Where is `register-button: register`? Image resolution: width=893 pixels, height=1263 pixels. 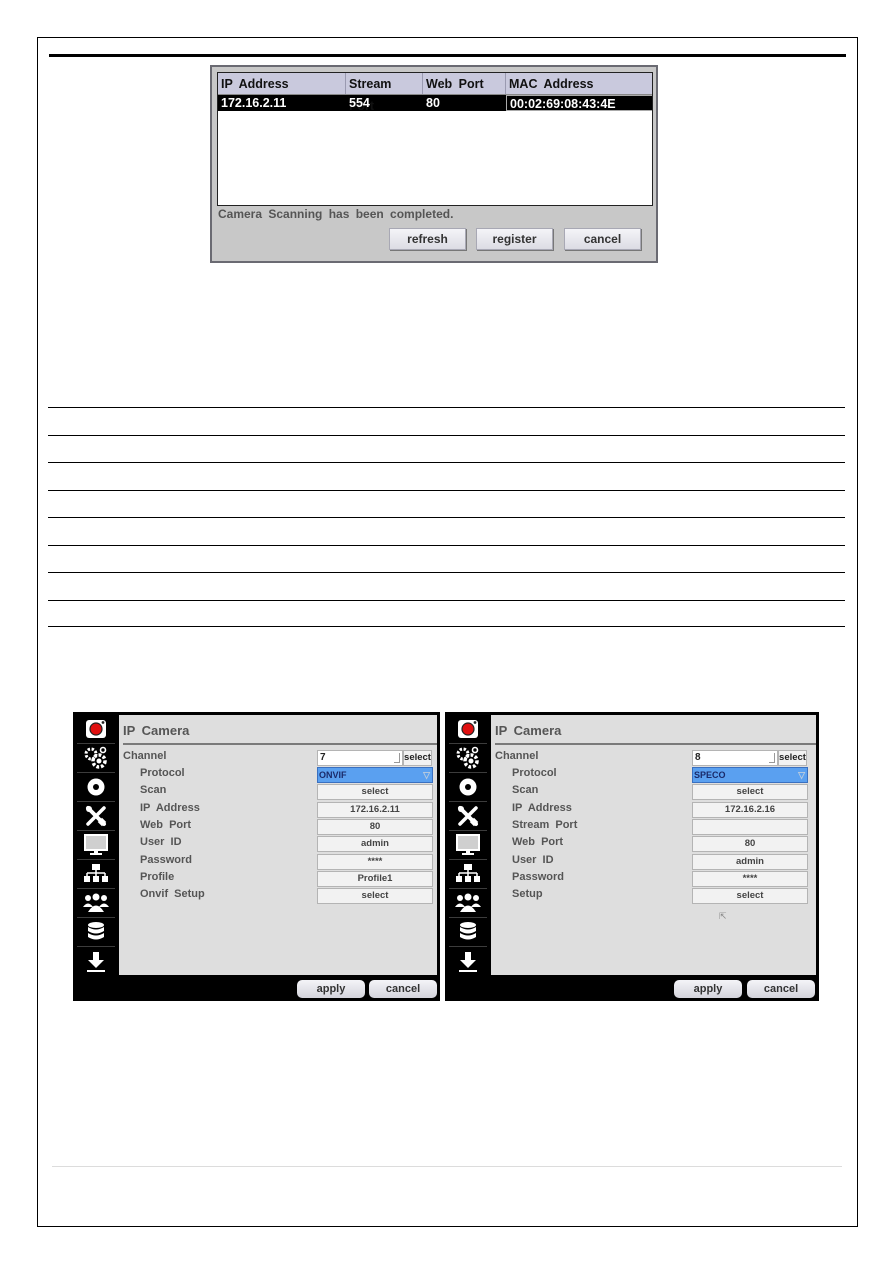
register-button: register is located at coordinates (514, 239).